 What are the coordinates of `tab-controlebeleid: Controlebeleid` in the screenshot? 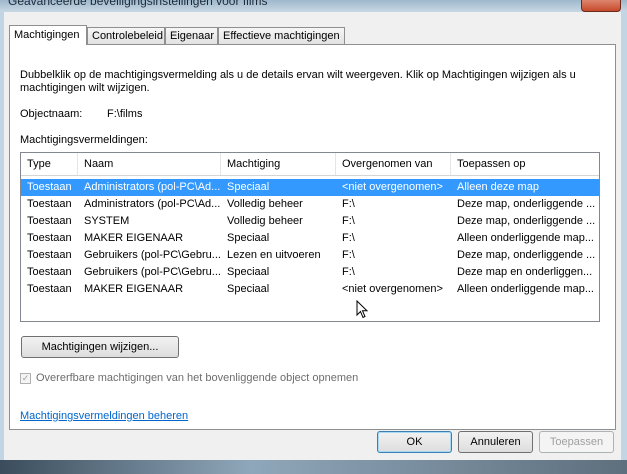 It's located at (126, 35).